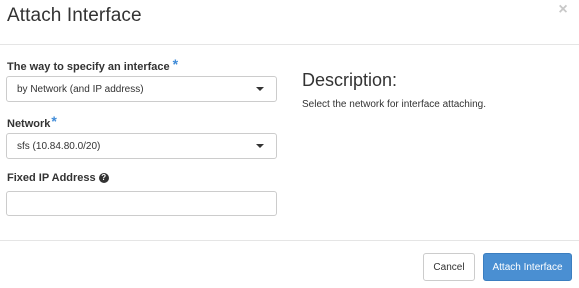 Image resolution: width=579 pixels, height=288 pixels. I want to click on fixed-ip-input, so click(141, 203).